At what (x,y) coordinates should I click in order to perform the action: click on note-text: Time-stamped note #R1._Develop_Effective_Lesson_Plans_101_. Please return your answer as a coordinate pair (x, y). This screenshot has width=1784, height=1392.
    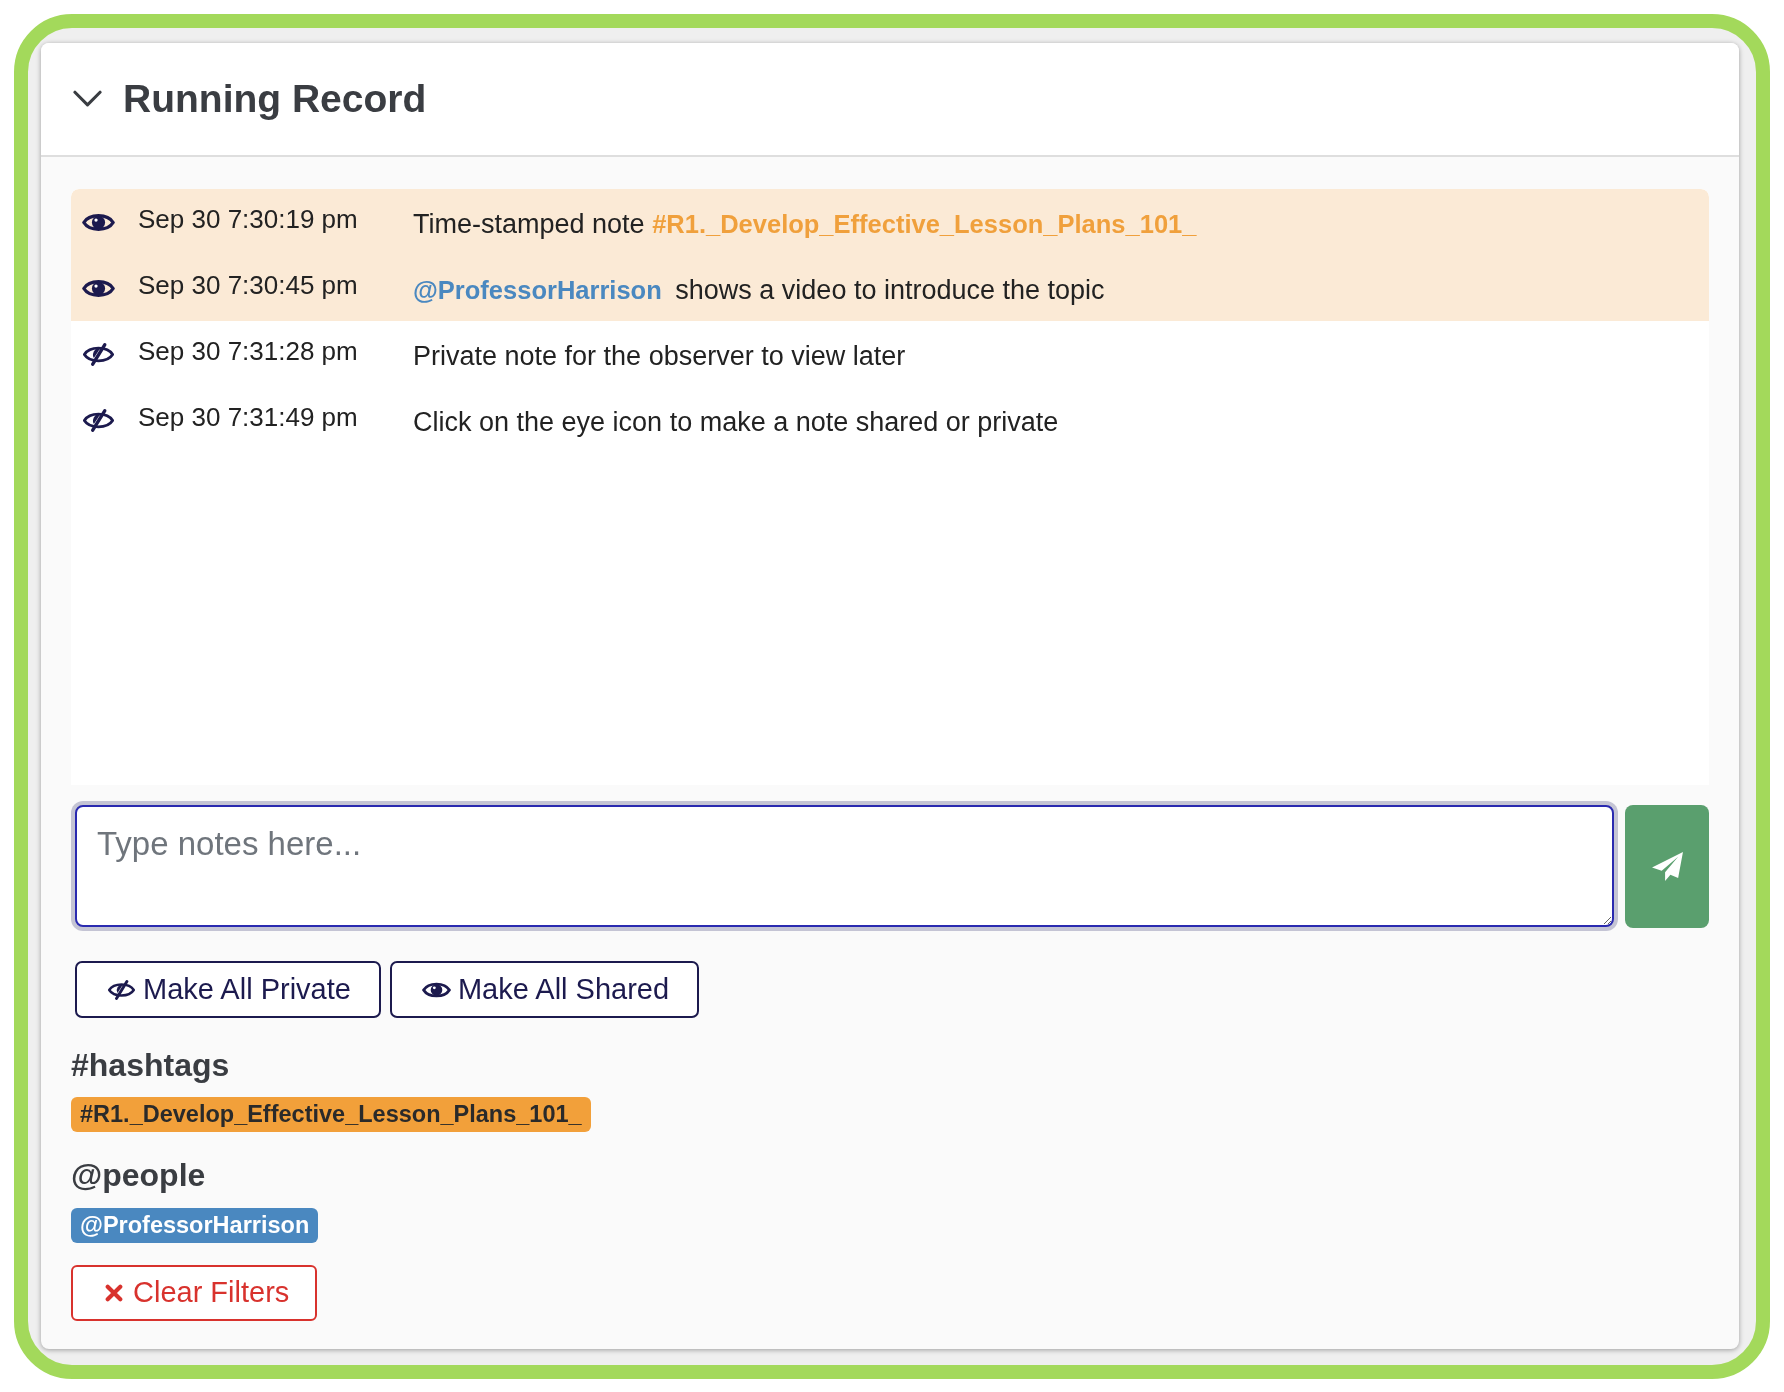
    Looking at the image, I should click on (805, 224).